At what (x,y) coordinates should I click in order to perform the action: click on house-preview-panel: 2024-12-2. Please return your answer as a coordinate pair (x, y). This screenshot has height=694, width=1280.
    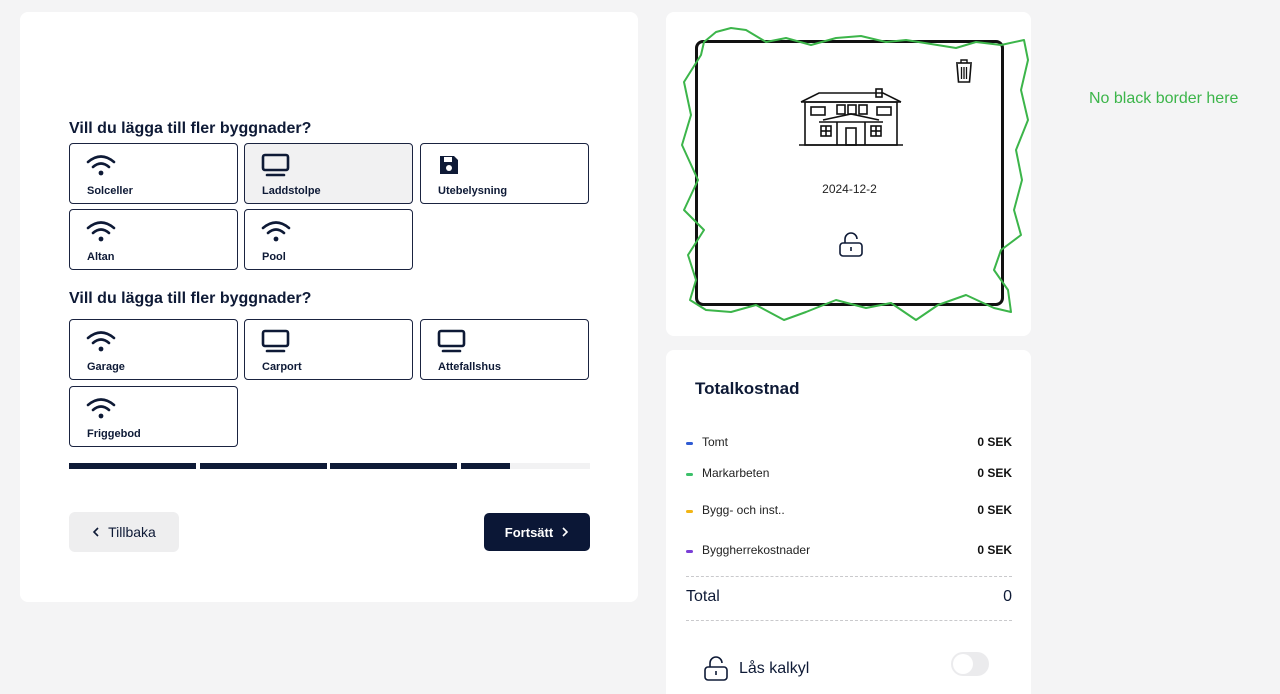
    Looking at the image, I should click on (848, 174).